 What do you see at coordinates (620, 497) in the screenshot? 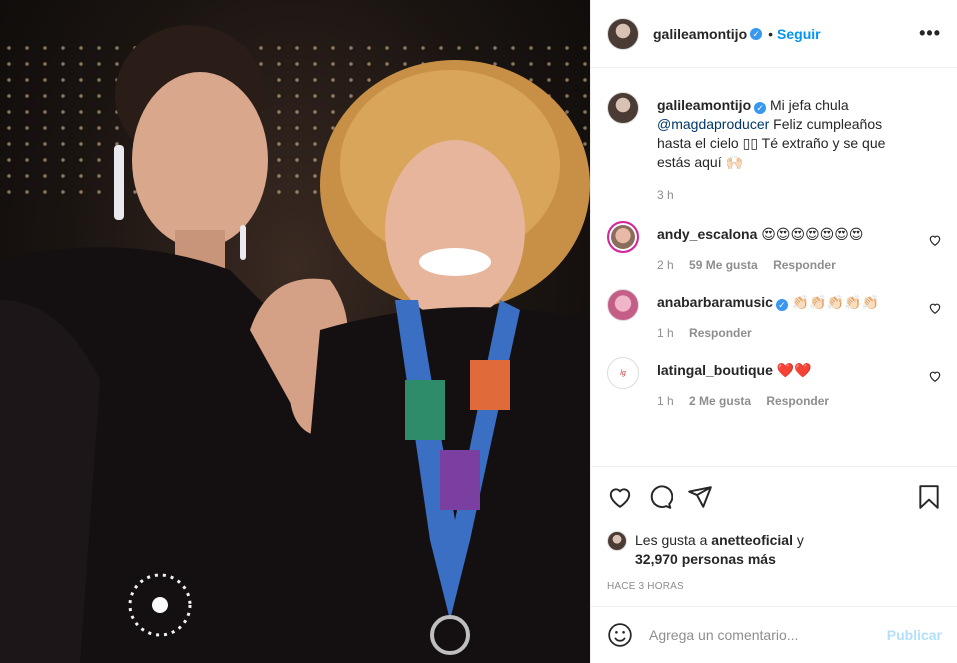
I see `heart-icon` at bounding box center [620, 497].